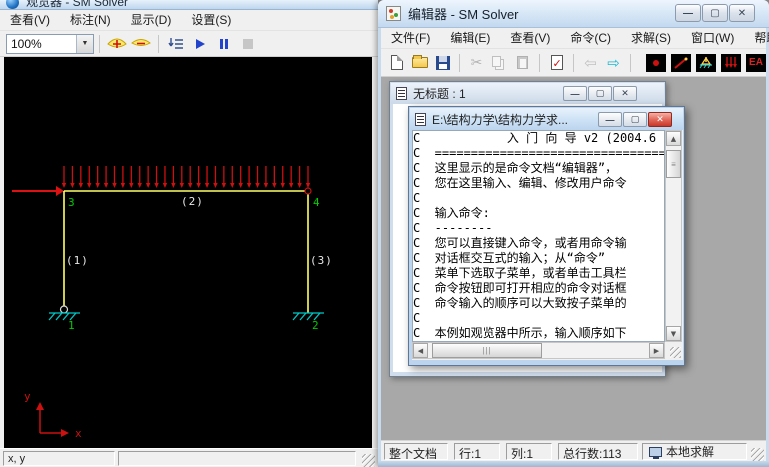 The width and height of the screenshot is (769, 467). What do you see at coordinates (439, 94) in the screenshot?
I see `untitled-title: 无标题 : 1` at bounding box center [439, 94].